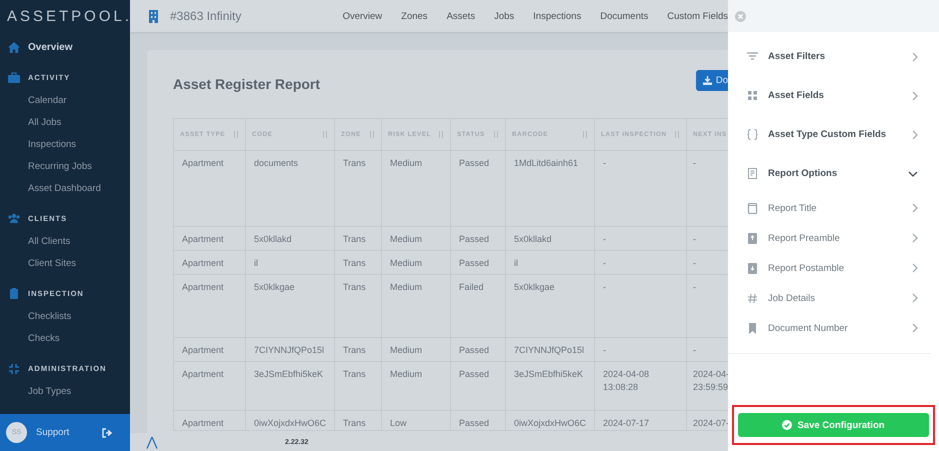  What do you see at coordinates (752, 173) in the screenshot?
I see `document-icon` at bounding box center [752, 173].